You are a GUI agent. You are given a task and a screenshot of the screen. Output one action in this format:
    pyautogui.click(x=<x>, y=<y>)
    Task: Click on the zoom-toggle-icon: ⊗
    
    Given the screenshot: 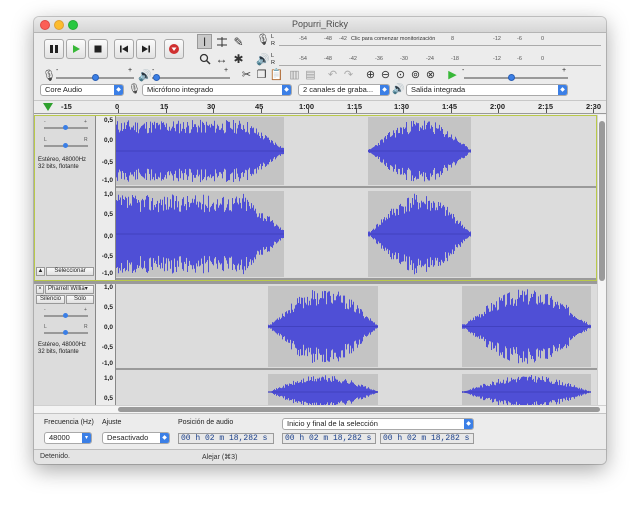 What is the action you would take?
    pyautogui.click(x=430, y=74)
    